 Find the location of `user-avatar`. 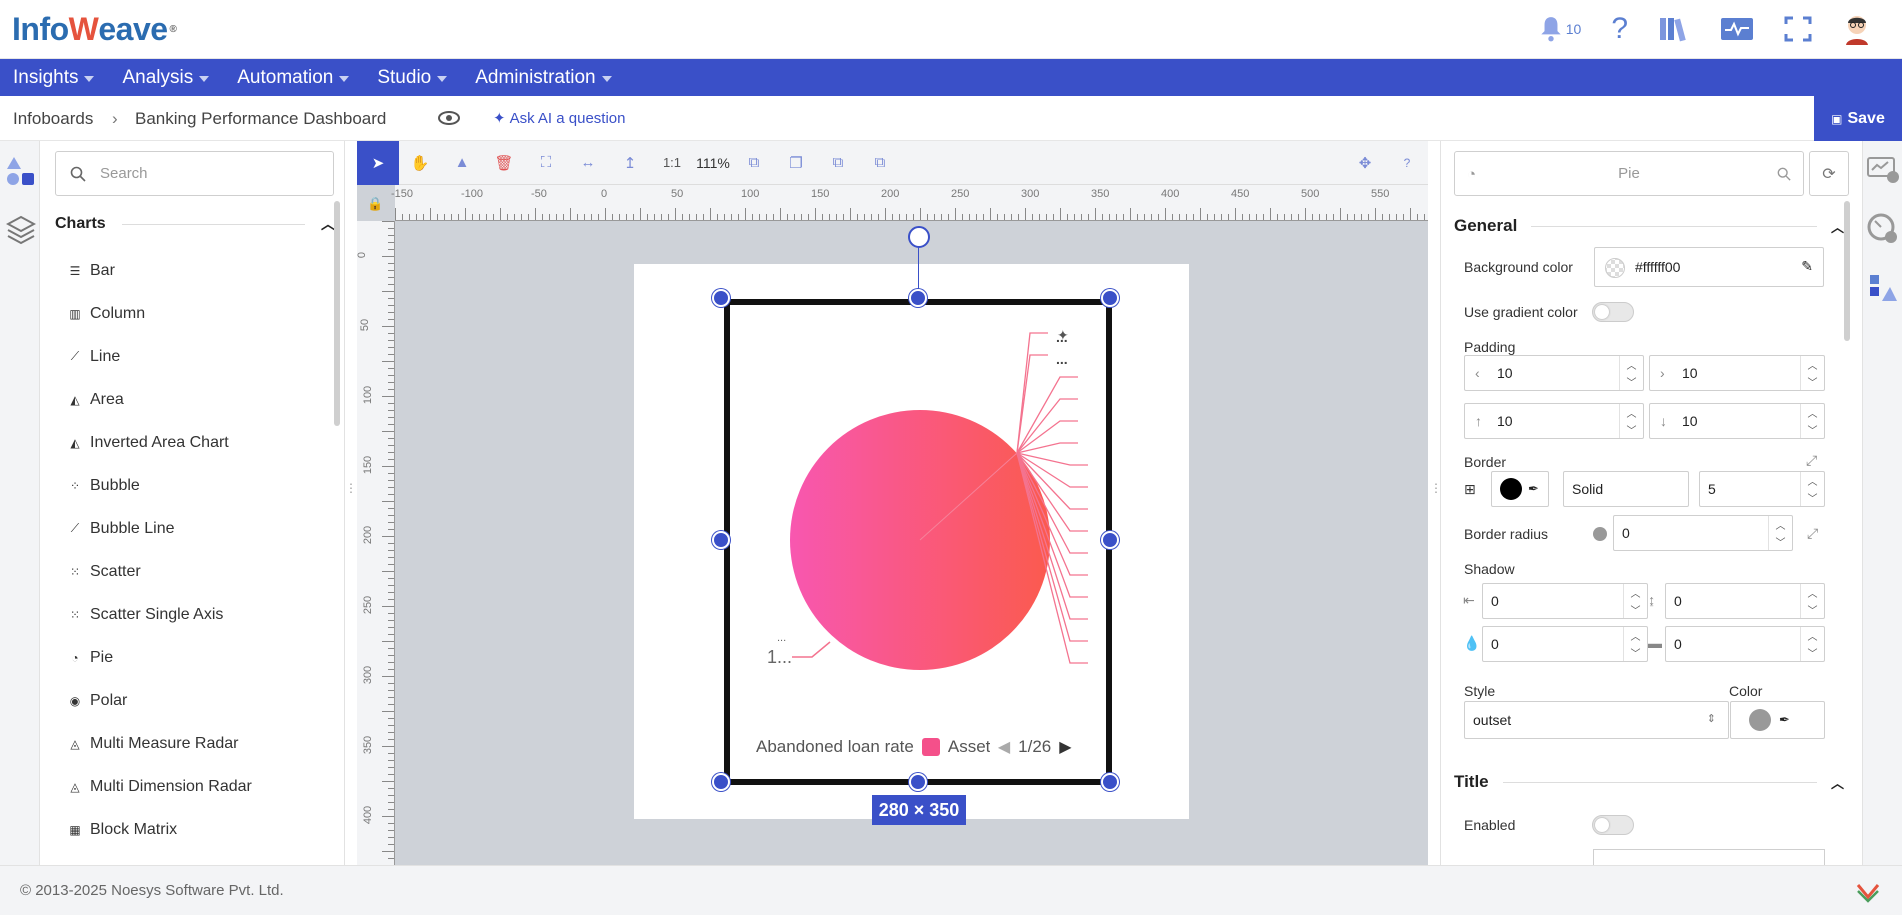

user-avatar is located at coordinates (1857, 29).